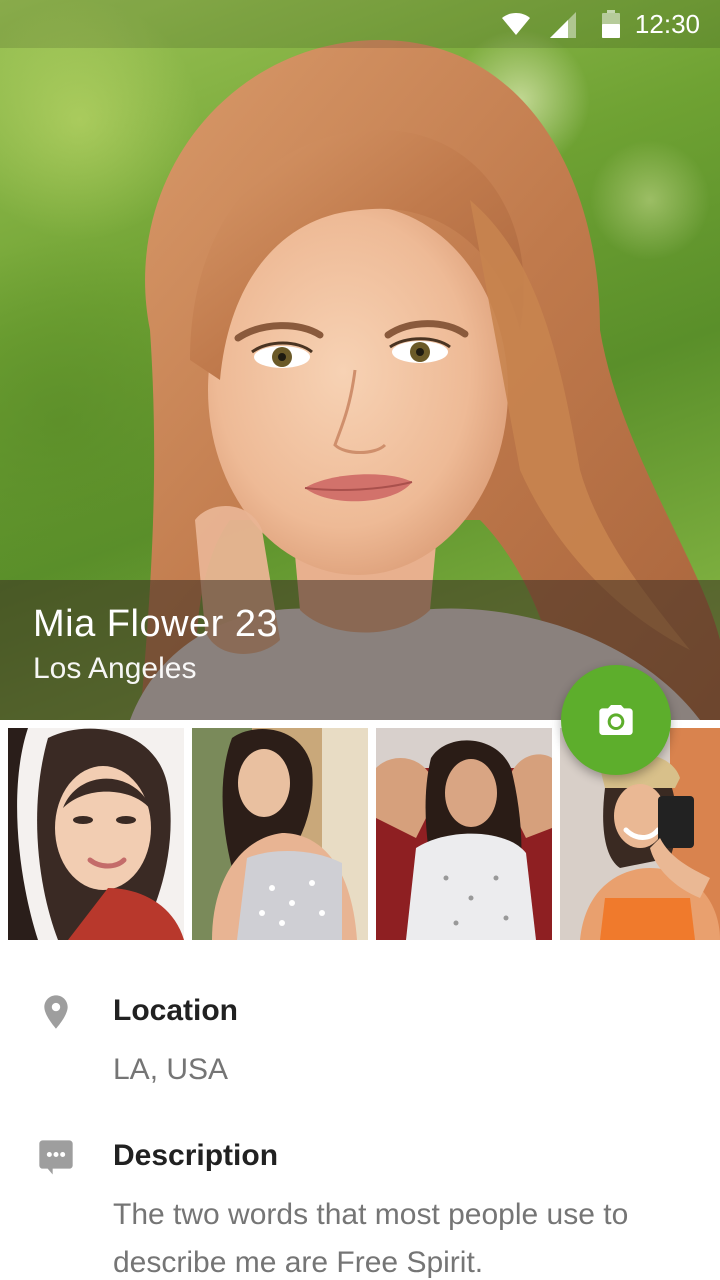 The image size is (720, 1280). I want to click on camera-button, so click(616, 720).